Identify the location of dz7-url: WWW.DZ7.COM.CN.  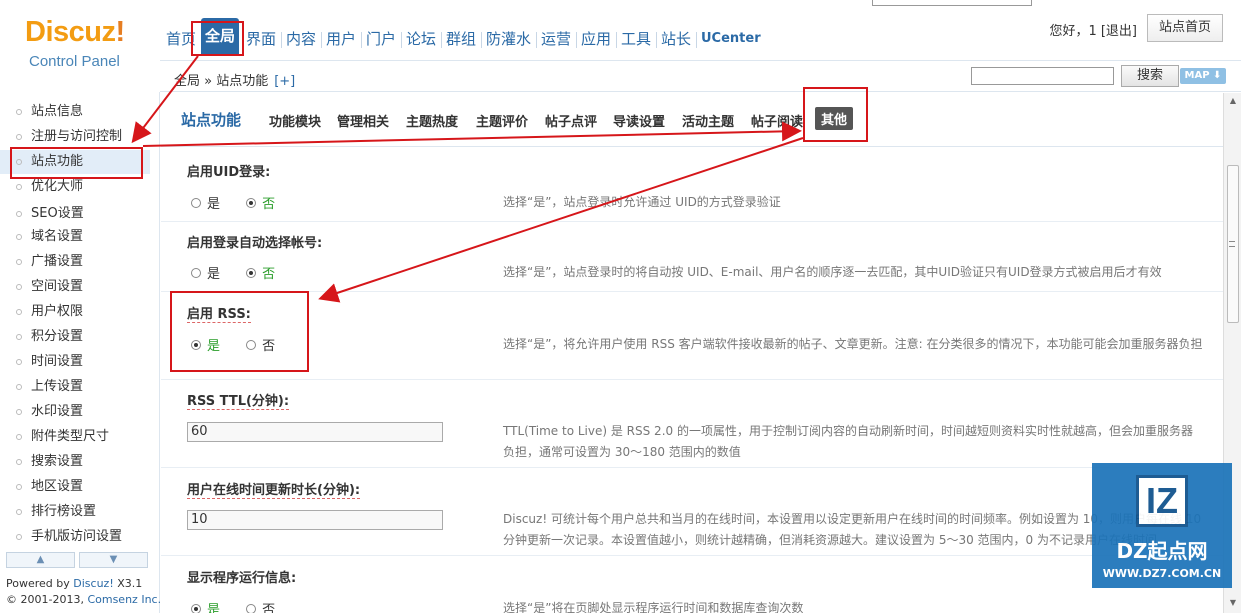
(1162, 573).